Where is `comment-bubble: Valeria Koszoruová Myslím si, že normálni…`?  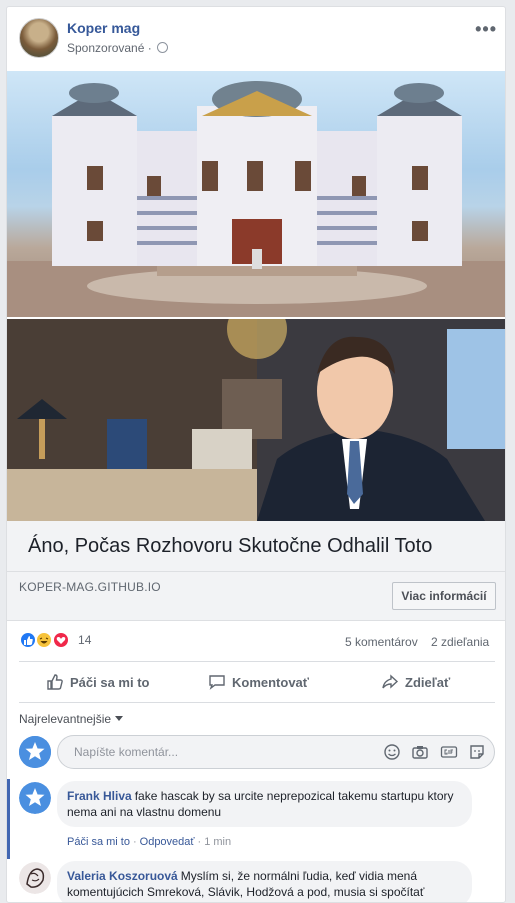
comment-bubble: Valeria Koszoruová Myslím si, že normálni… is located at coordinates (264, 881).